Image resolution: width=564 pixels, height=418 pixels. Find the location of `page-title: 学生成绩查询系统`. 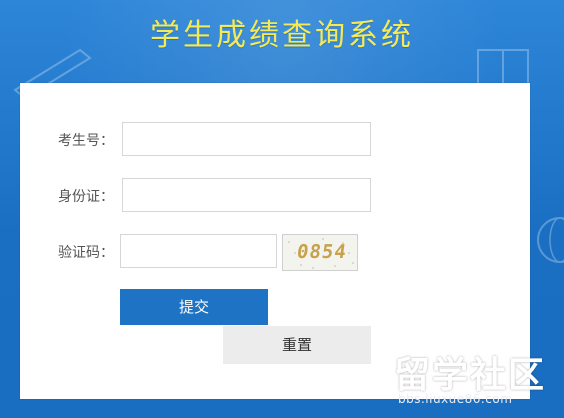

page-title: 学生成绩查询系统 is located at coordinates (282, 35).